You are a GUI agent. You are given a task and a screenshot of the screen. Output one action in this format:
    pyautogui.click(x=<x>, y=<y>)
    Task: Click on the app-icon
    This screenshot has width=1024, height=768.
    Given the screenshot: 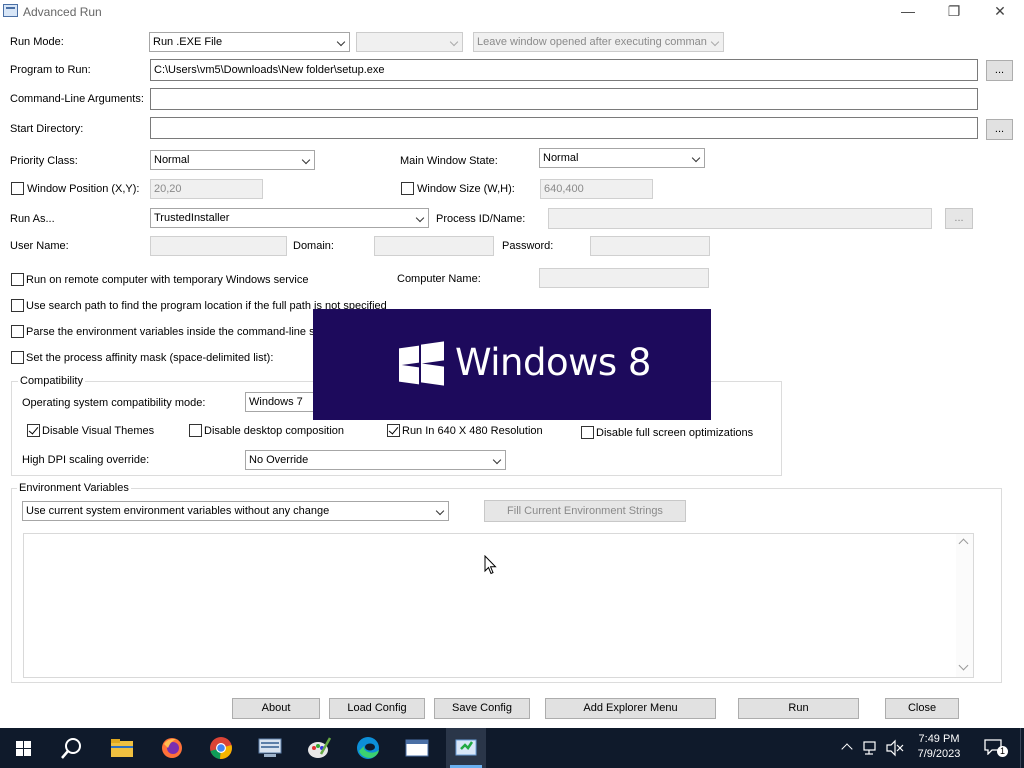 What is the action you would take?
    pyautogui.click(x=10, y=10)
    